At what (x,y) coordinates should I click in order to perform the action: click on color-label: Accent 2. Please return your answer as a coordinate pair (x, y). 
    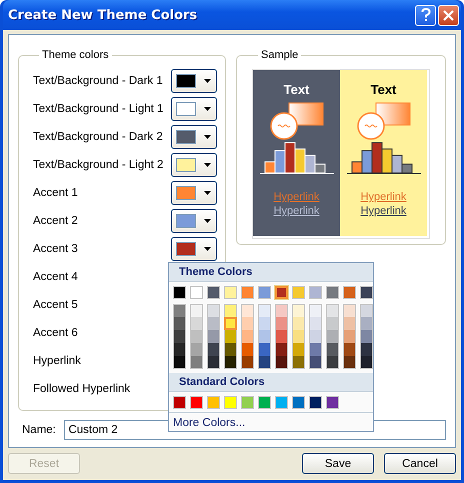
    Looking at the image, I should click on (56, 221).